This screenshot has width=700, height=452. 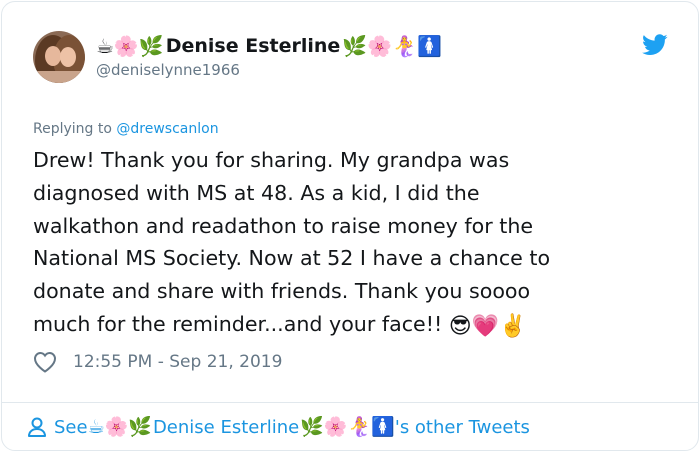 I want to click on name-suffix-emoji: 🌿🌸🧜‍♀️🚺, so click(x=392, y=46).